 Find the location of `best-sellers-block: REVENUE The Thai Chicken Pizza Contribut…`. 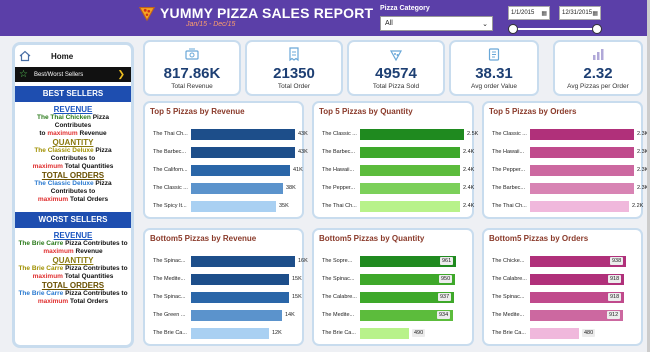

best-sellers-block: REVENUE The Thai Chicken Pizza Contribut… is located at coordinates (73, 155).